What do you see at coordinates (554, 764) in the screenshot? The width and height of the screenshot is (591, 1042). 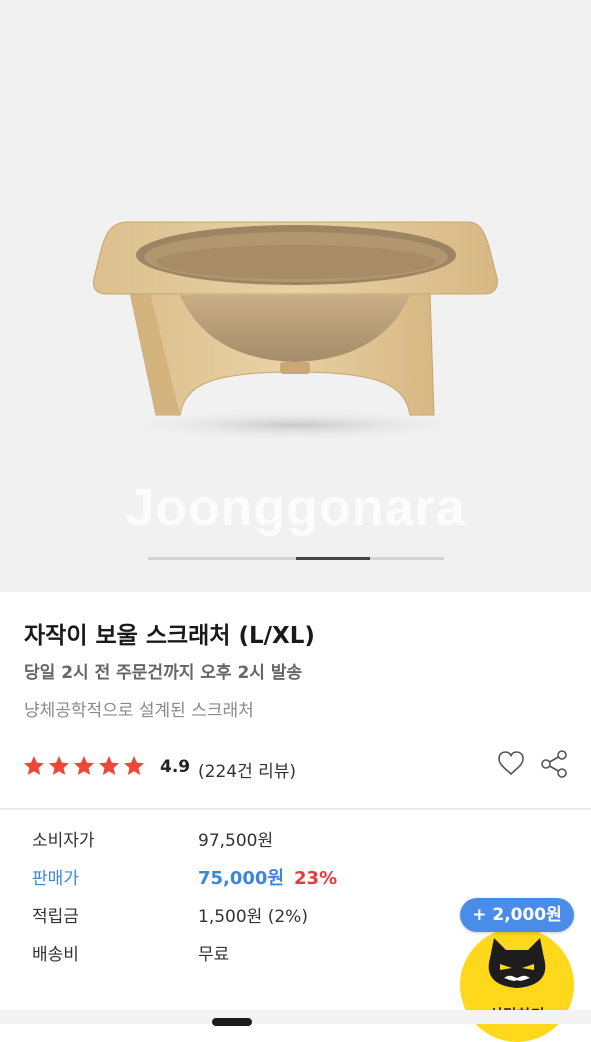 I see `share-icon` at bounding box center [554, 764].